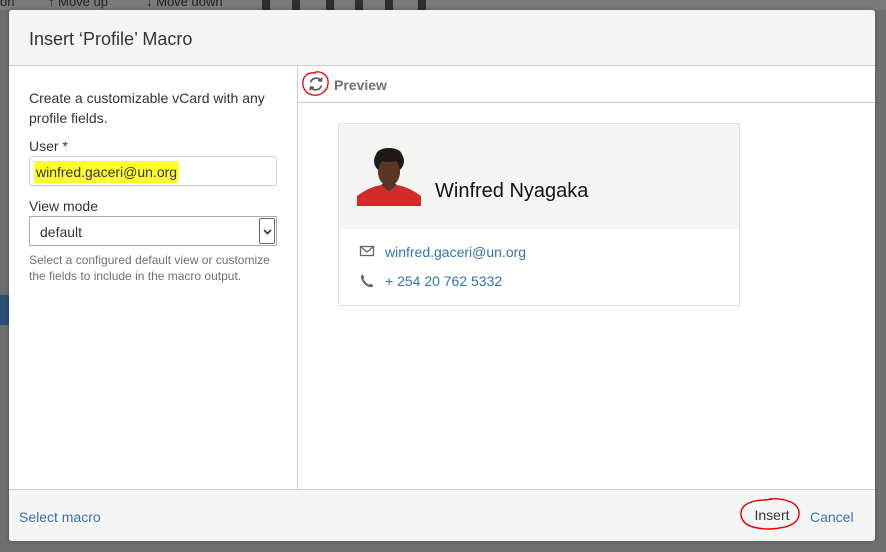  I want to click on background-page, so click(4, 281).